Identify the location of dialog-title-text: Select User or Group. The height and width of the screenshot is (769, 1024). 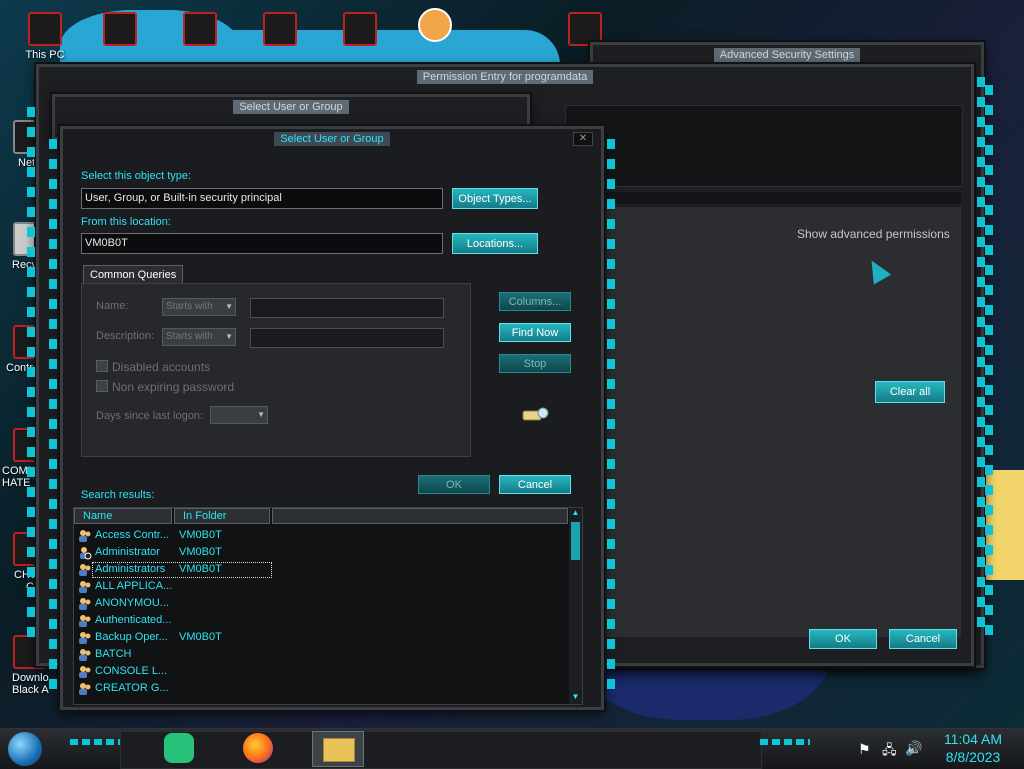
(332, 139).